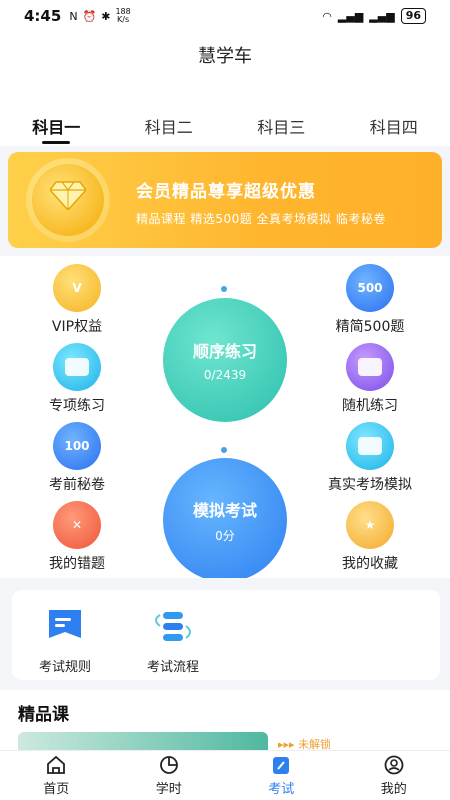 This screenshot has height=800, width=450. I want to click on mock-exam-button: 模拟考试 0分, so click(225, 520).